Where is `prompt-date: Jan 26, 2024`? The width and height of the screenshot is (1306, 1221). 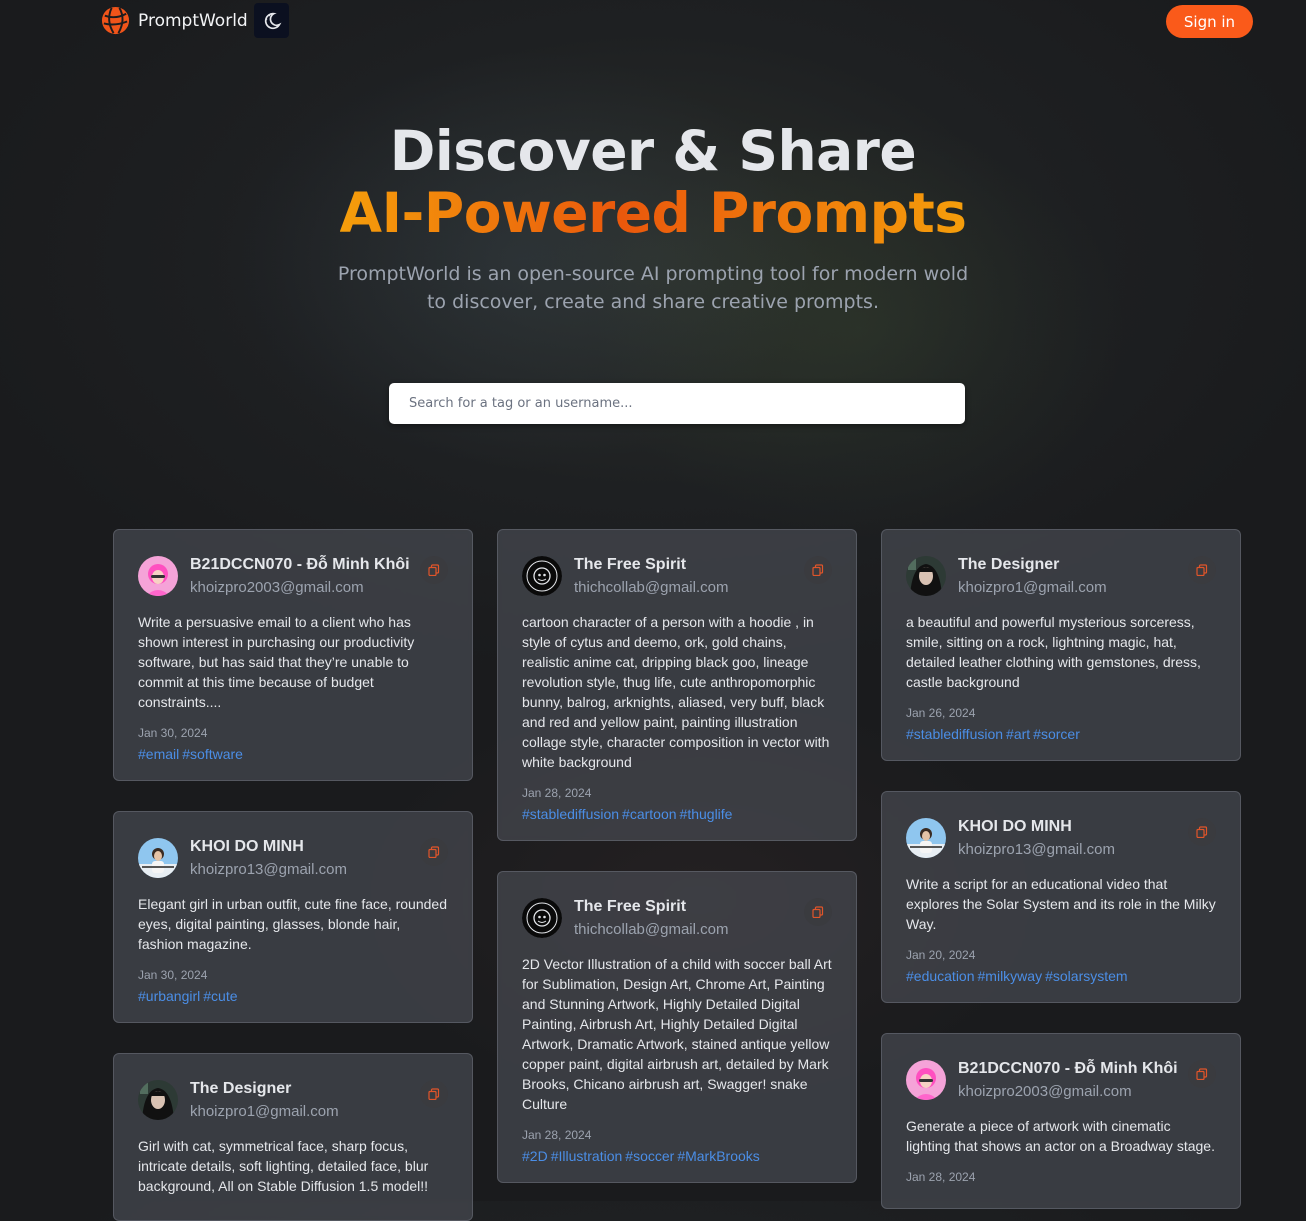
prompt-date: Jan 26, 2024 is located at coordinates (941, 713).